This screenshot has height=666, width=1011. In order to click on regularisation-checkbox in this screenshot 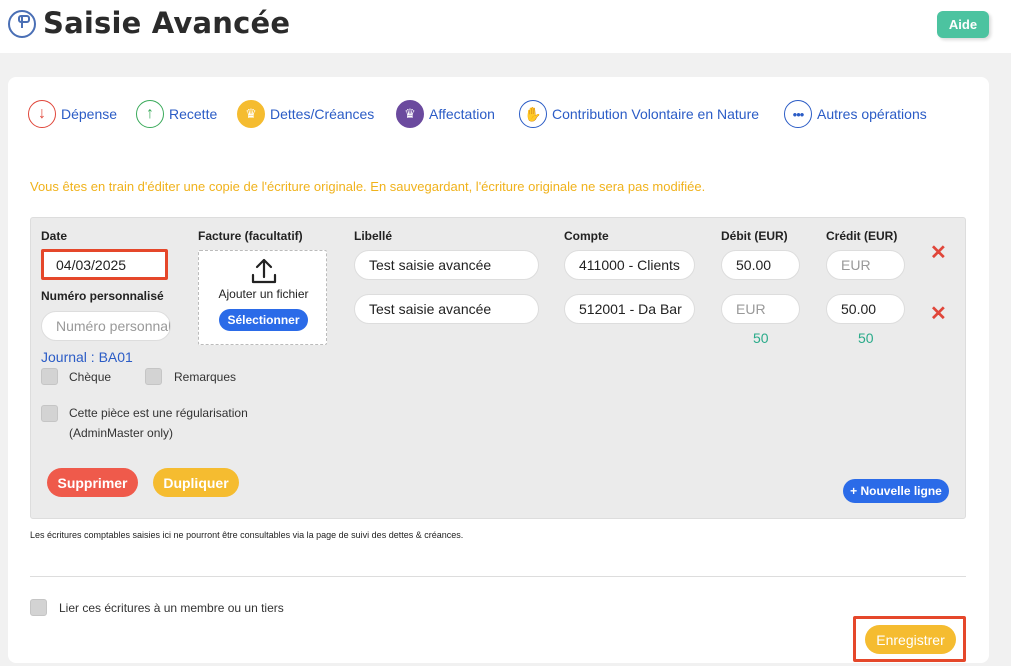, I will do `click(49, 413)`.